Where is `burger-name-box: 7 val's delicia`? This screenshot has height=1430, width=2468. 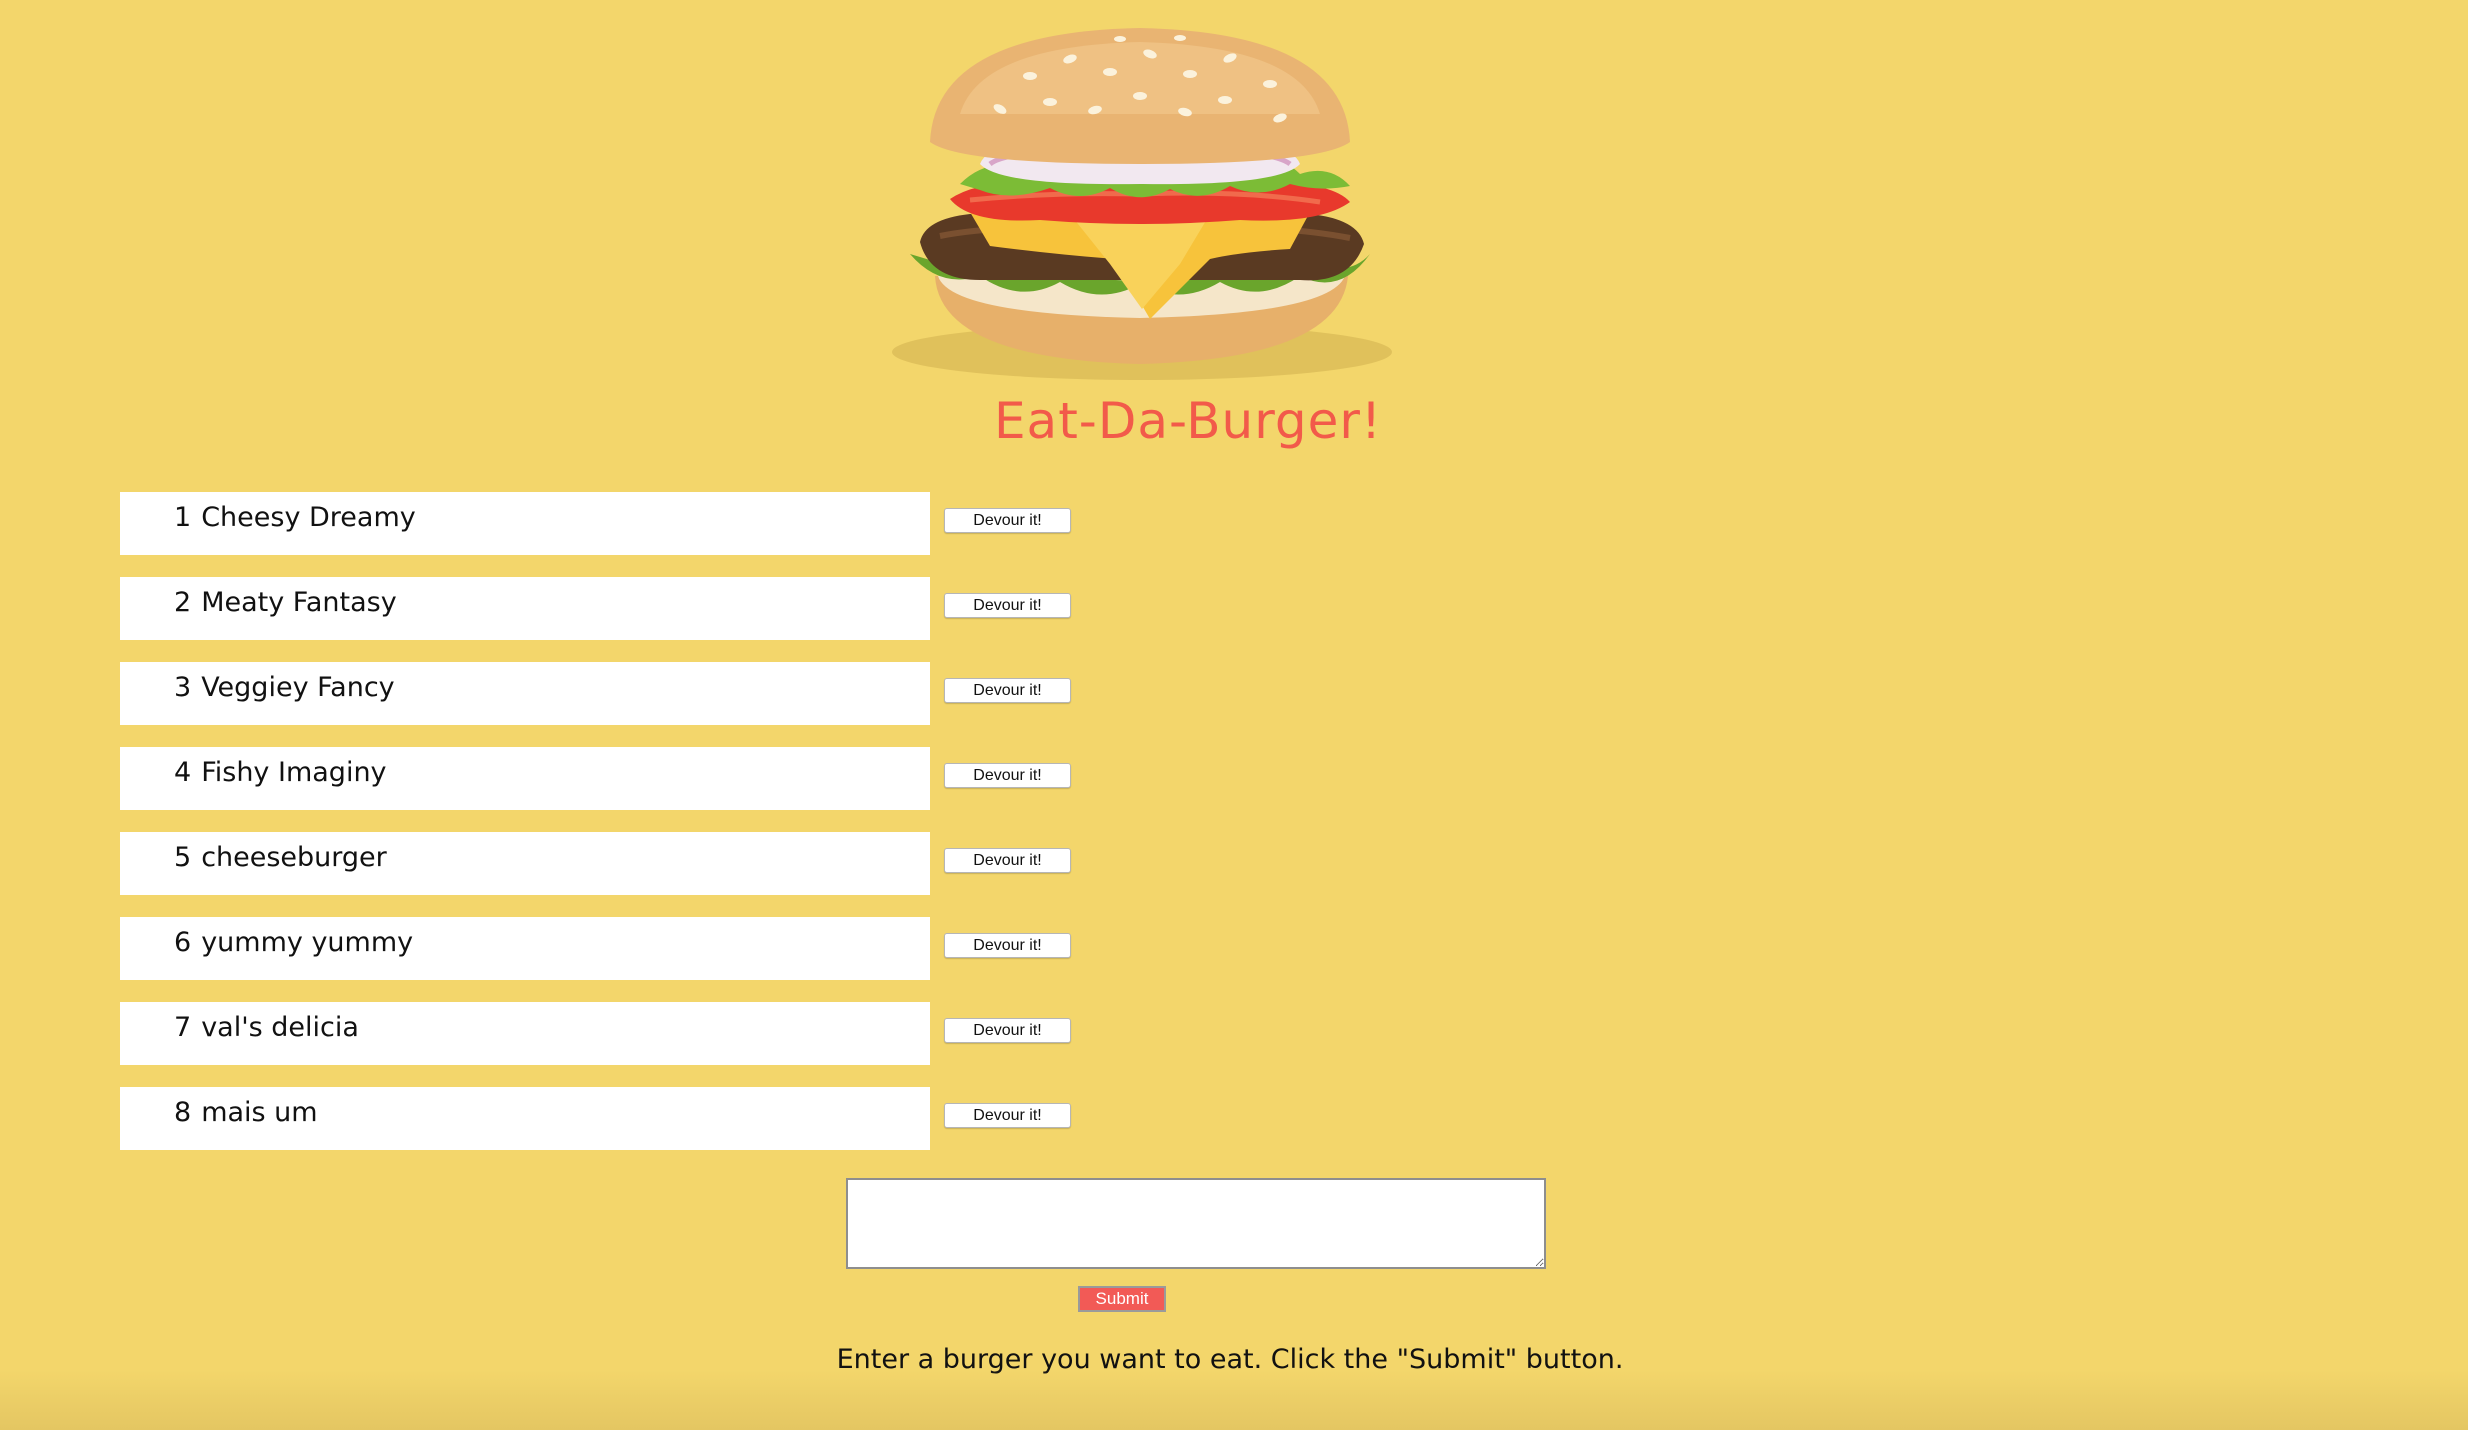
burger-name-box: 7 val's delicia is located at coordinates (525, 1033).